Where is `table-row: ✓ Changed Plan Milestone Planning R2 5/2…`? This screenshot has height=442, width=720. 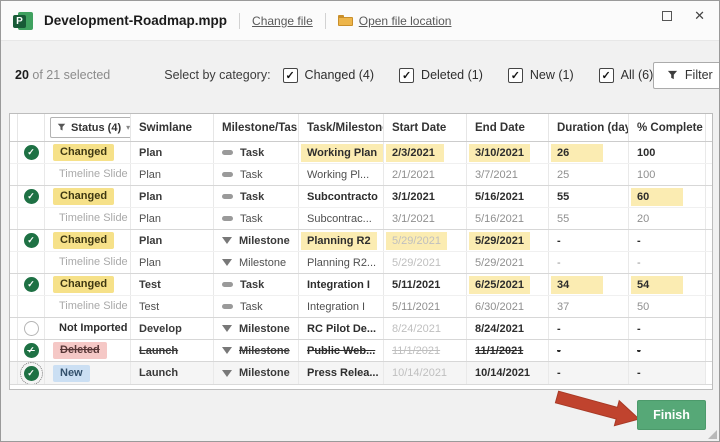
table-row: ✓ Changed Plan Milestone Planning R2 5/2… is located at coordinates (361, 241).